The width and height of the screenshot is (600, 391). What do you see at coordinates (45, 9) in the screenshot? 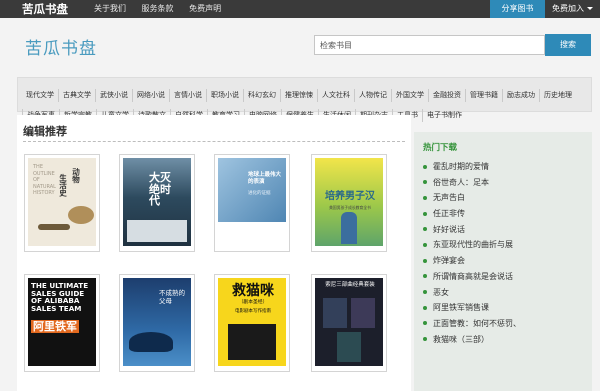
I see `brand-name: 苦瓜书盘` at bounding box center [45, 9].